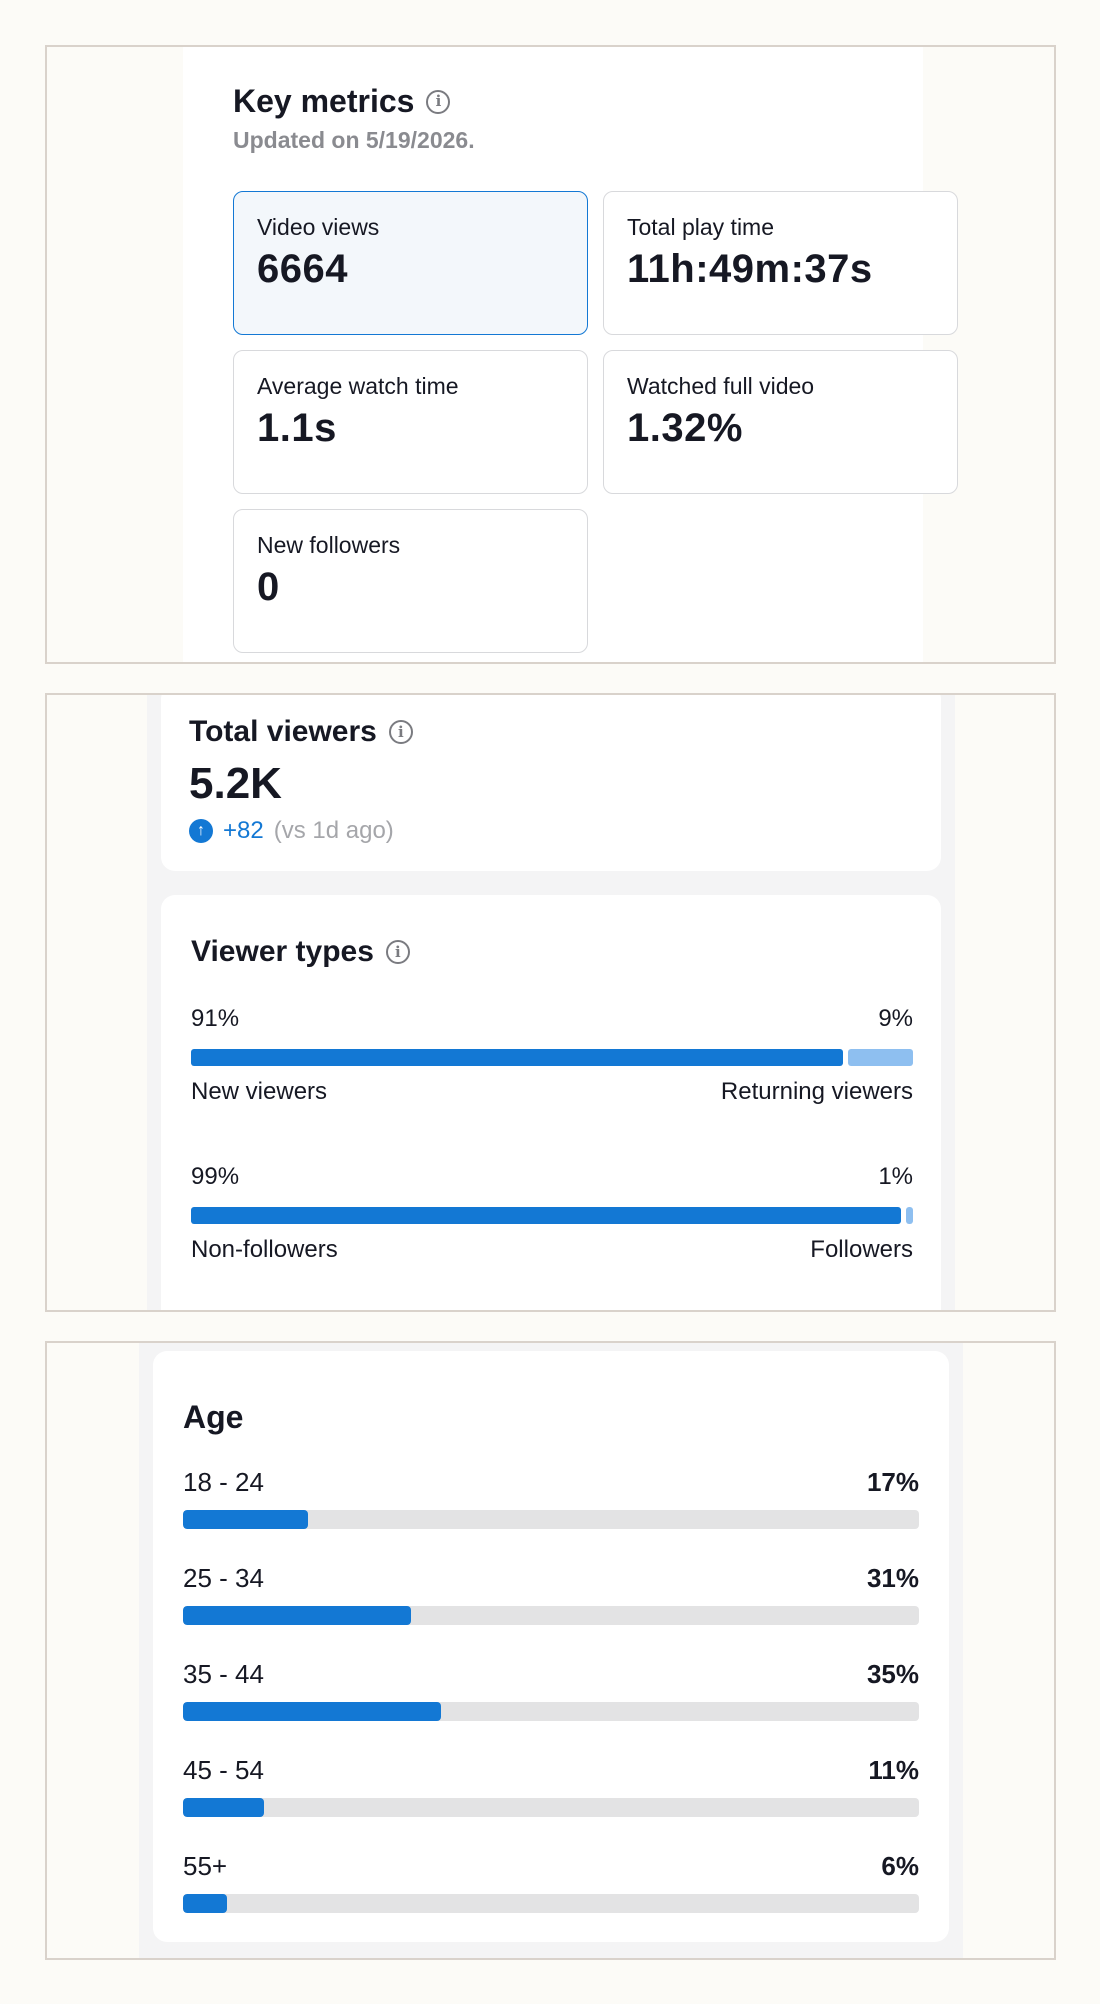  I want to click on viewer-type-right-label: Followers, so click(861, 1249).